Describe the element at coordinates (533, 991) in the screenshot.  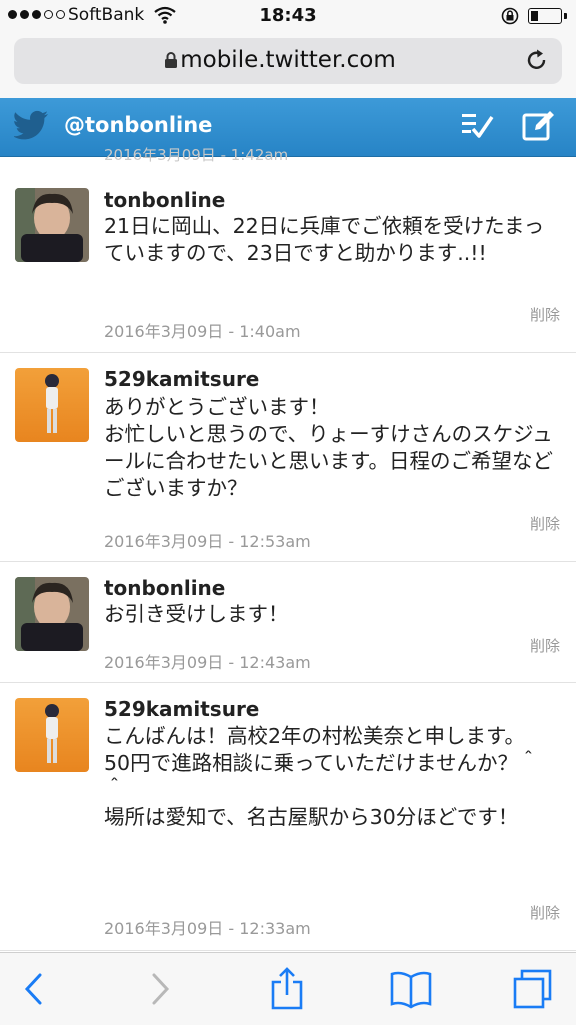
I see `tabs-icon` at that location.